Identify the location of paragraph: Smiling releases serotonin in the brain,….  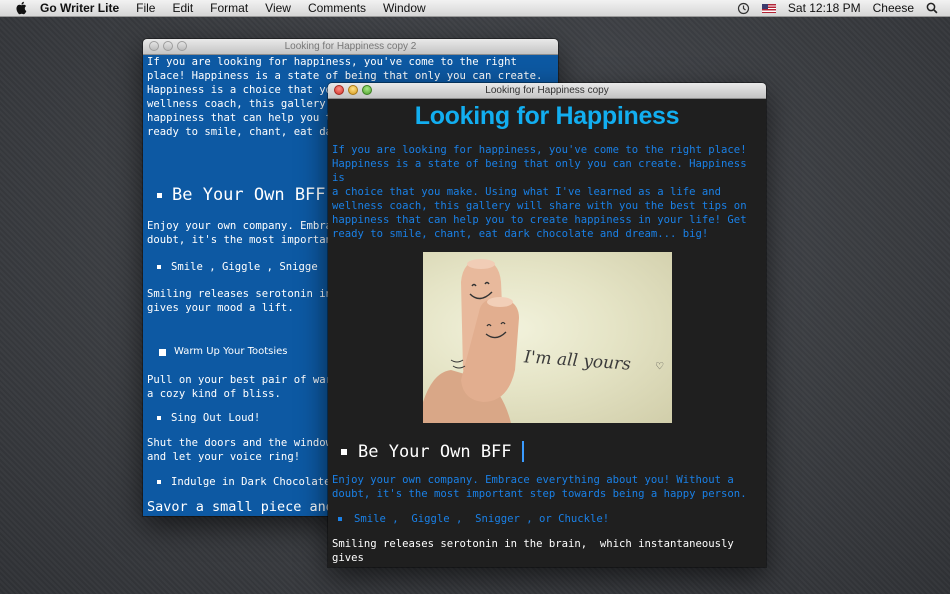
(533, 552).